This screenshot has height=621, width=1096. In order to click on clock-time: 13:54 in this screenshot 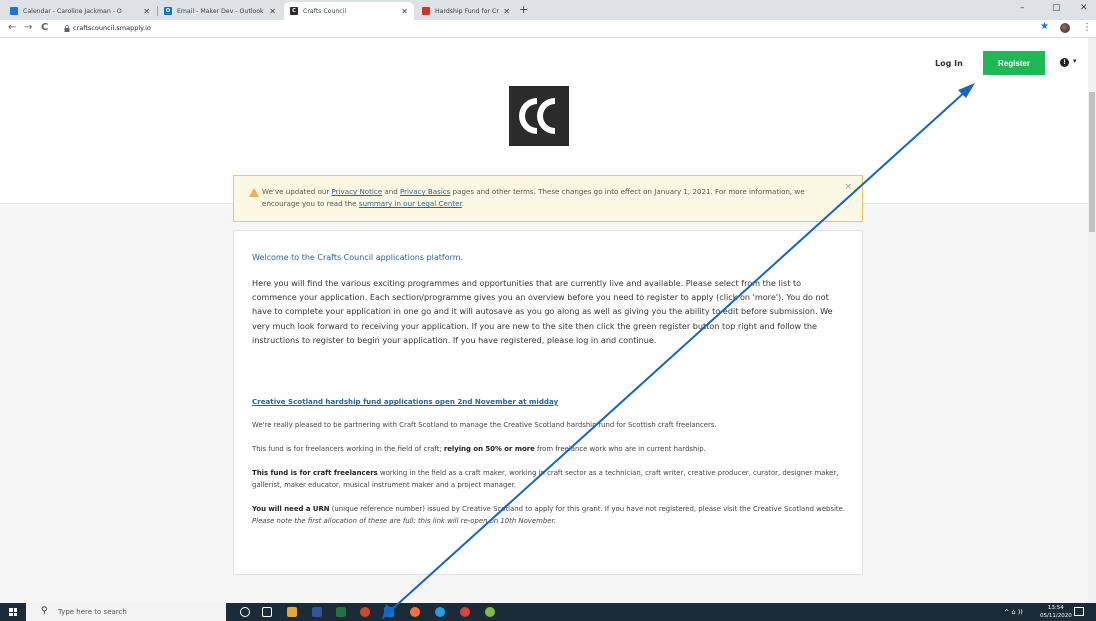, I will do `click(1055, 608)`.